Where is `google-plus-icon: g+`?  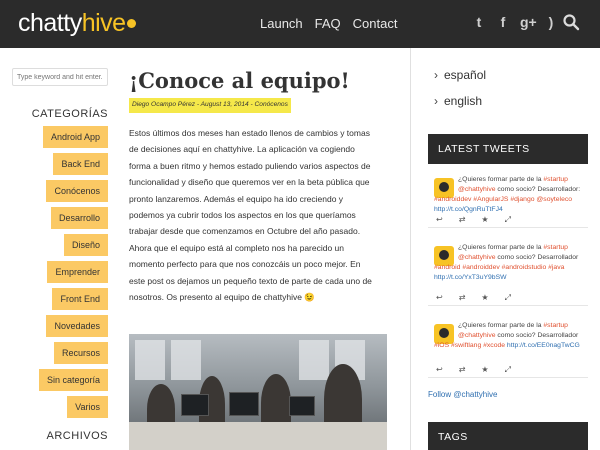
google-plus-icon: g+ is located at coordinates (528, 22).